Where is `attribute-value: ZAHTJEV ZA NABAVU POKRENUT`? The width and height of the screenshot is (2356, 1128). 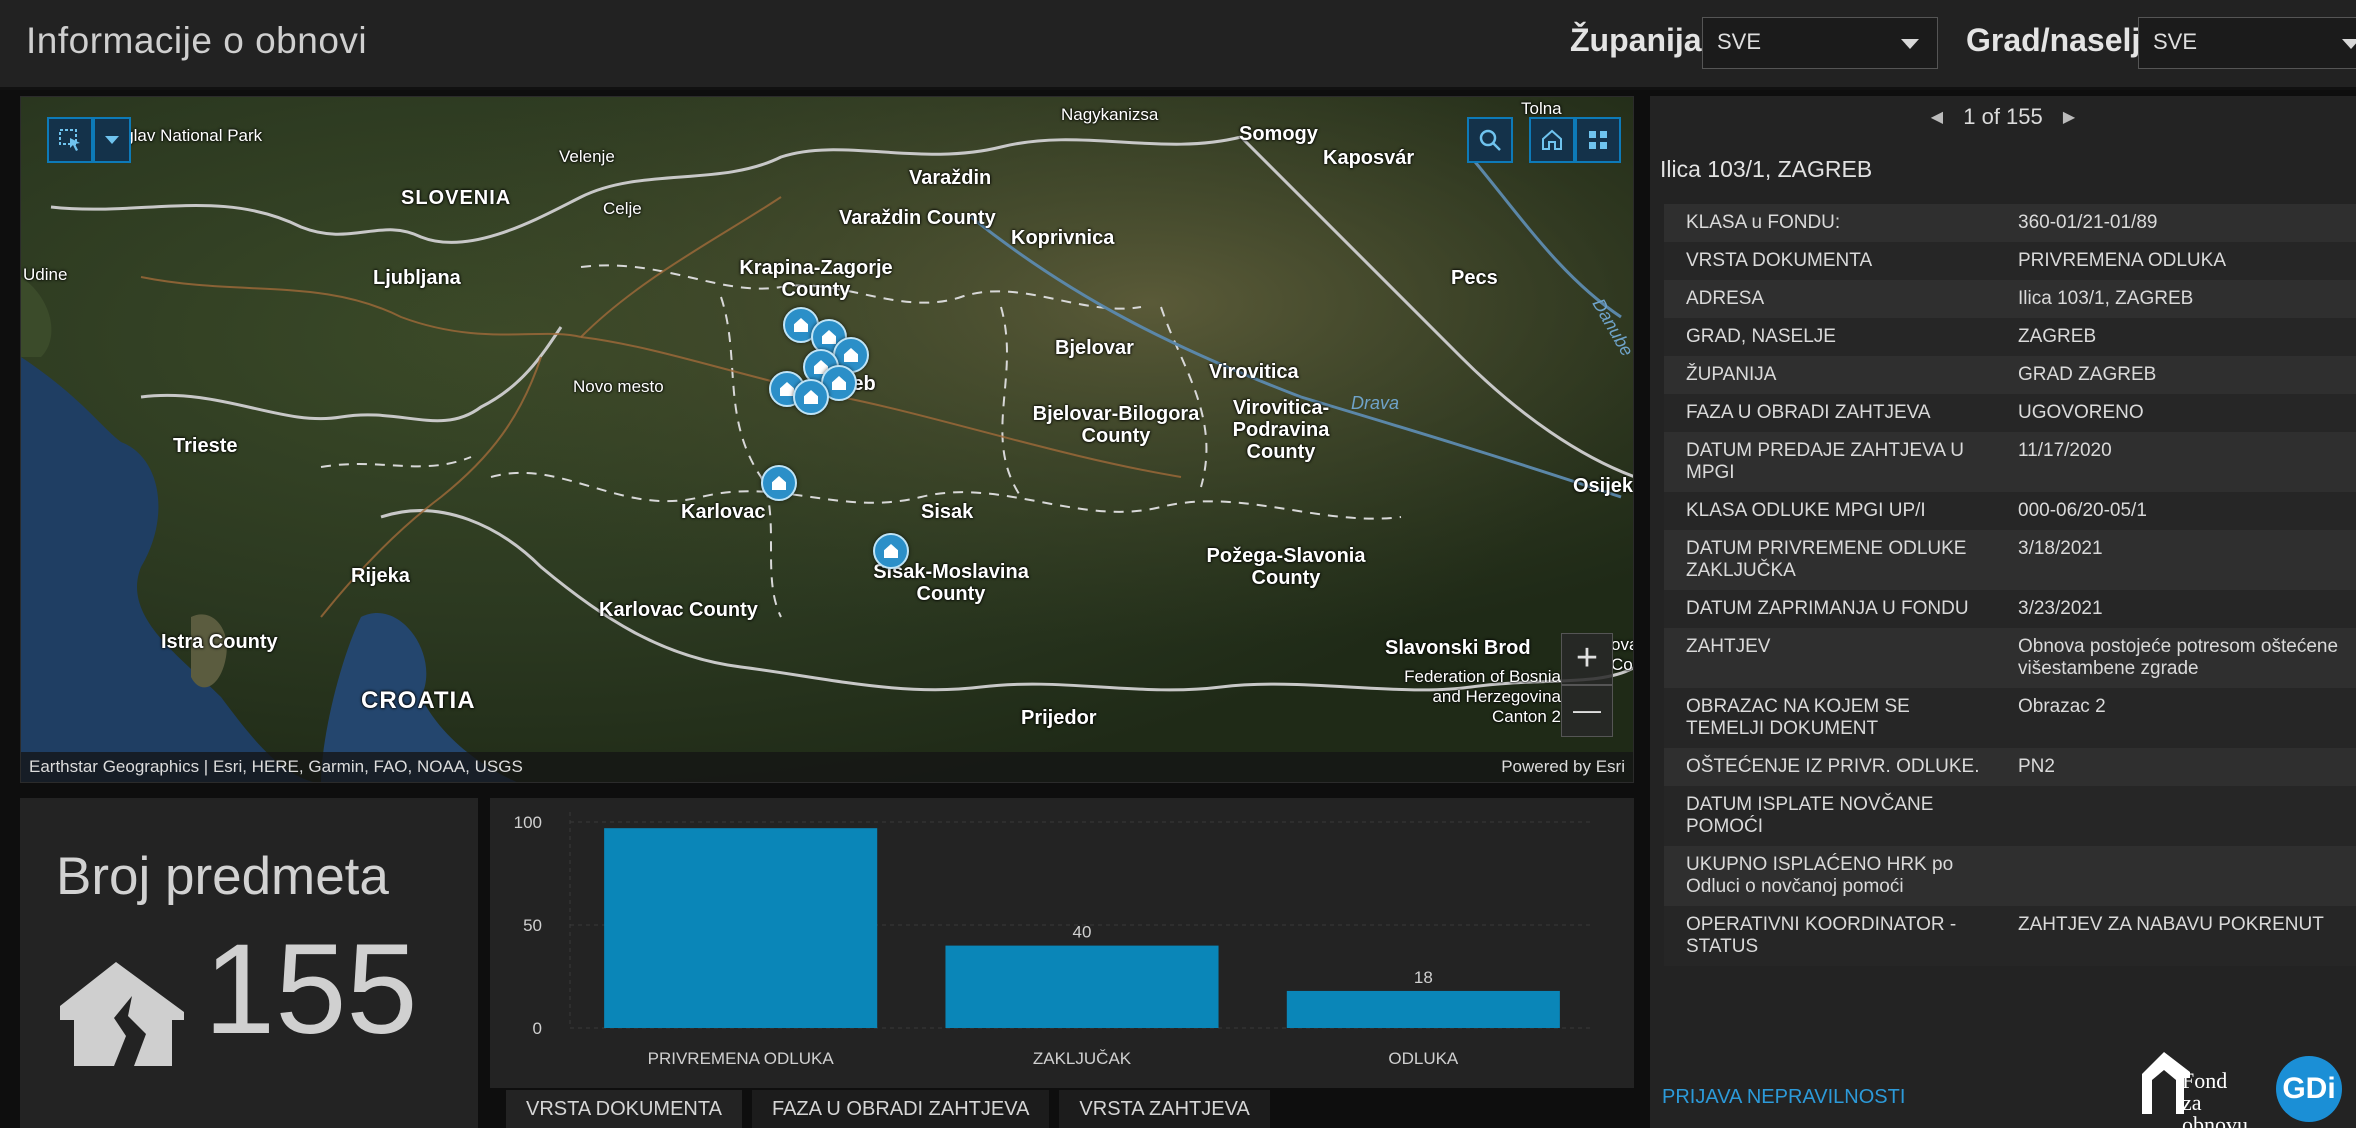
attribute-value: ZAHTJEV ZA NABAVU POKRENUT is located at coordinates (2171, 924).